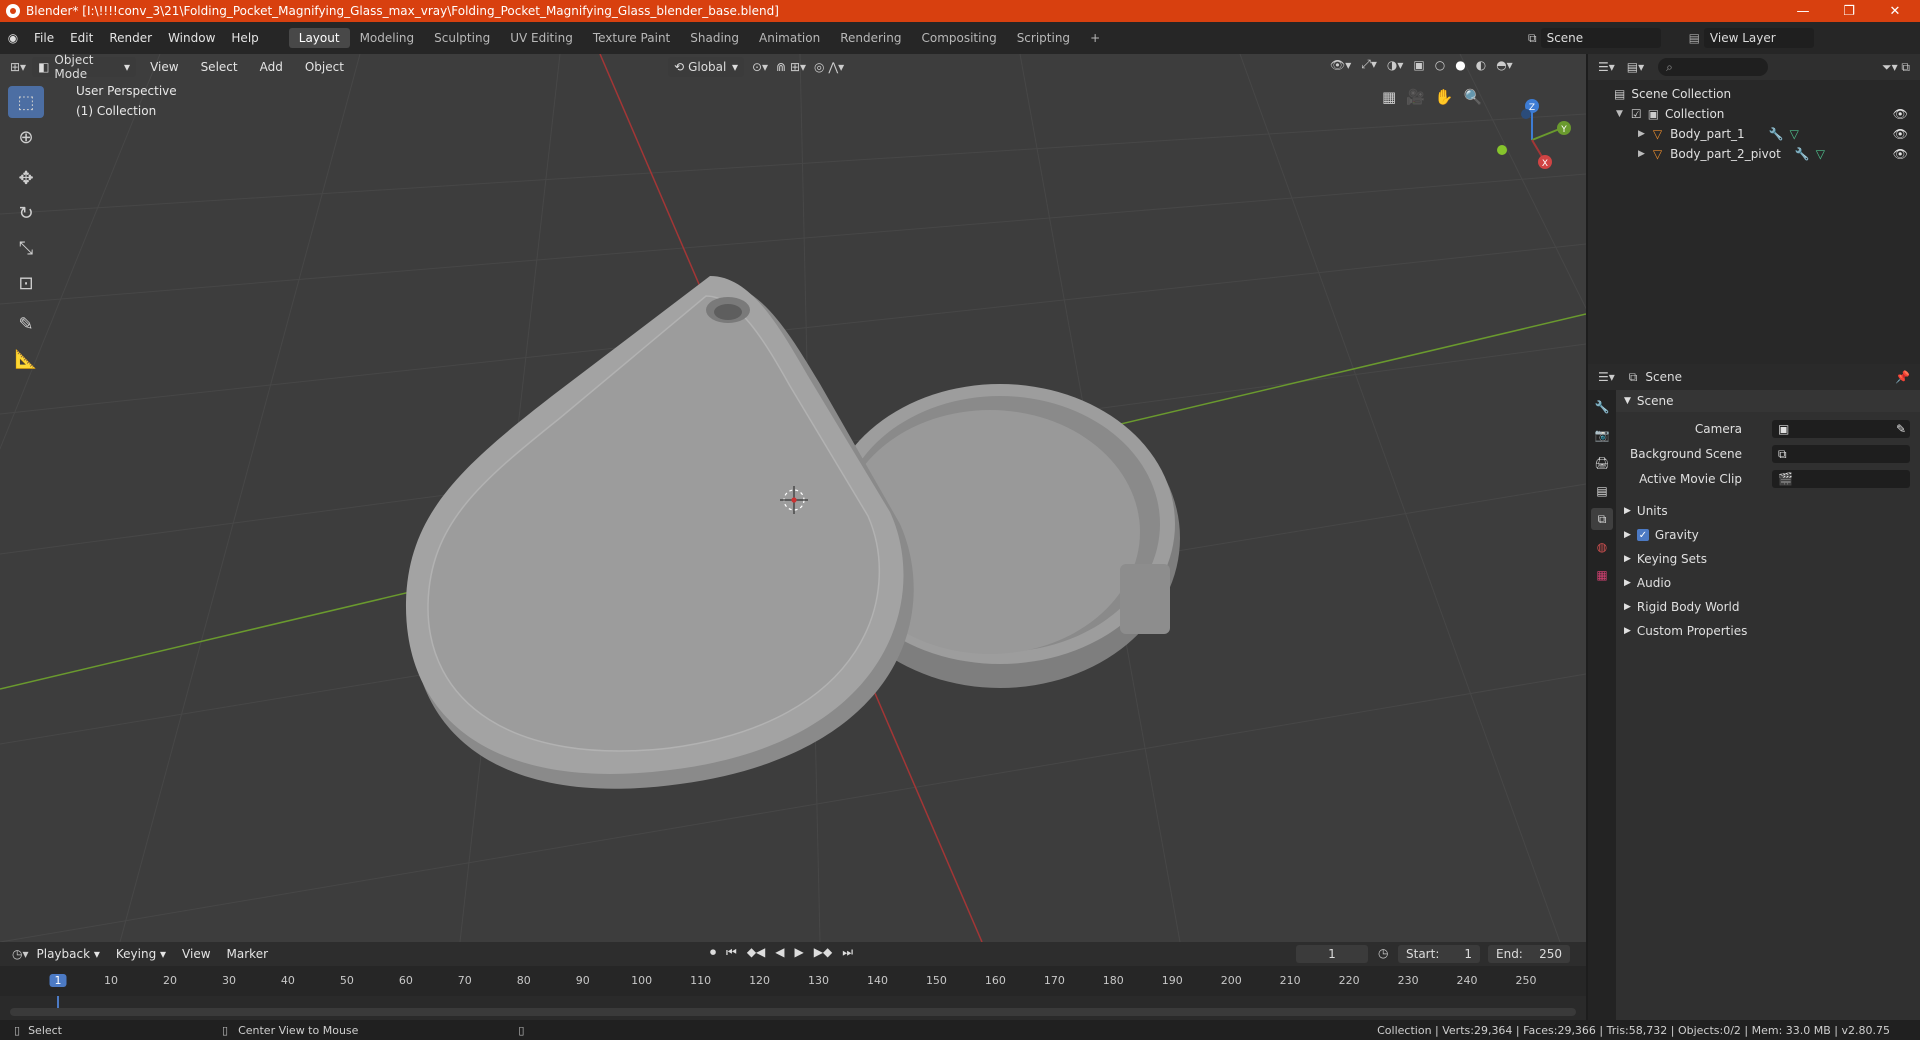 The width and height of the screenshot is (1920, 1040). I want to click on panel-rigid-body-world: ▶ Rigid Body World, so click(1768, 607).